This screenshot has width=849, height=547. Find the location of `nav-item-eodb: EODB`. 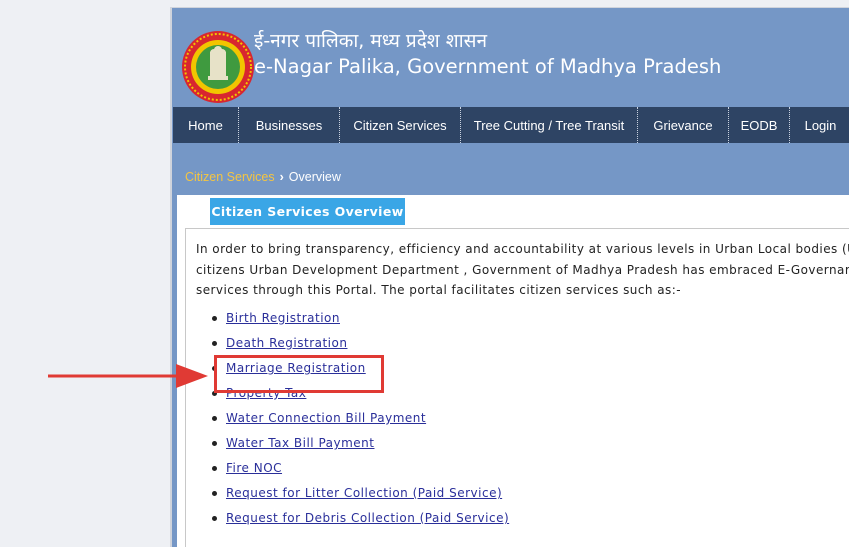

nav-item-eodb: EODB is located at coordinates (759, 125).